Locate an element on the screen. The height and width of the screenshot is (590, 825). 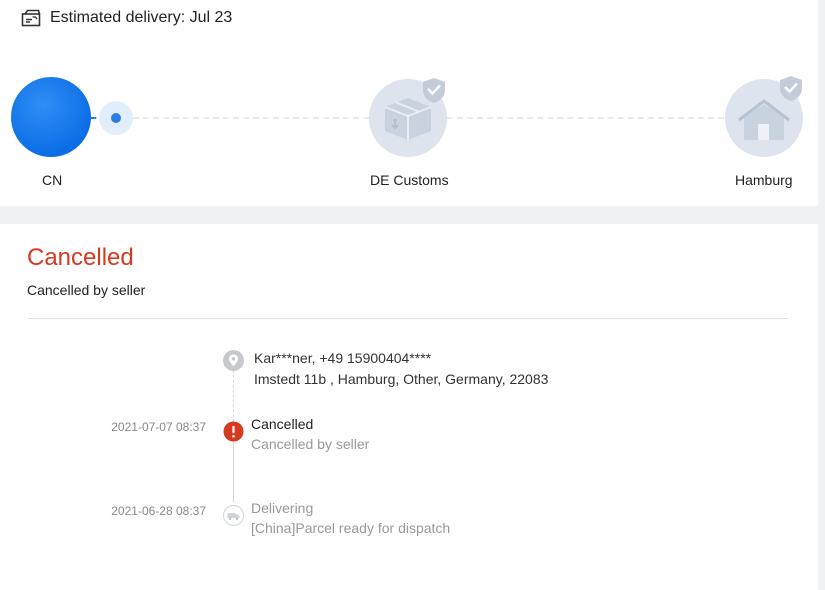
current-position-dot is located at coordinates (116, 118).